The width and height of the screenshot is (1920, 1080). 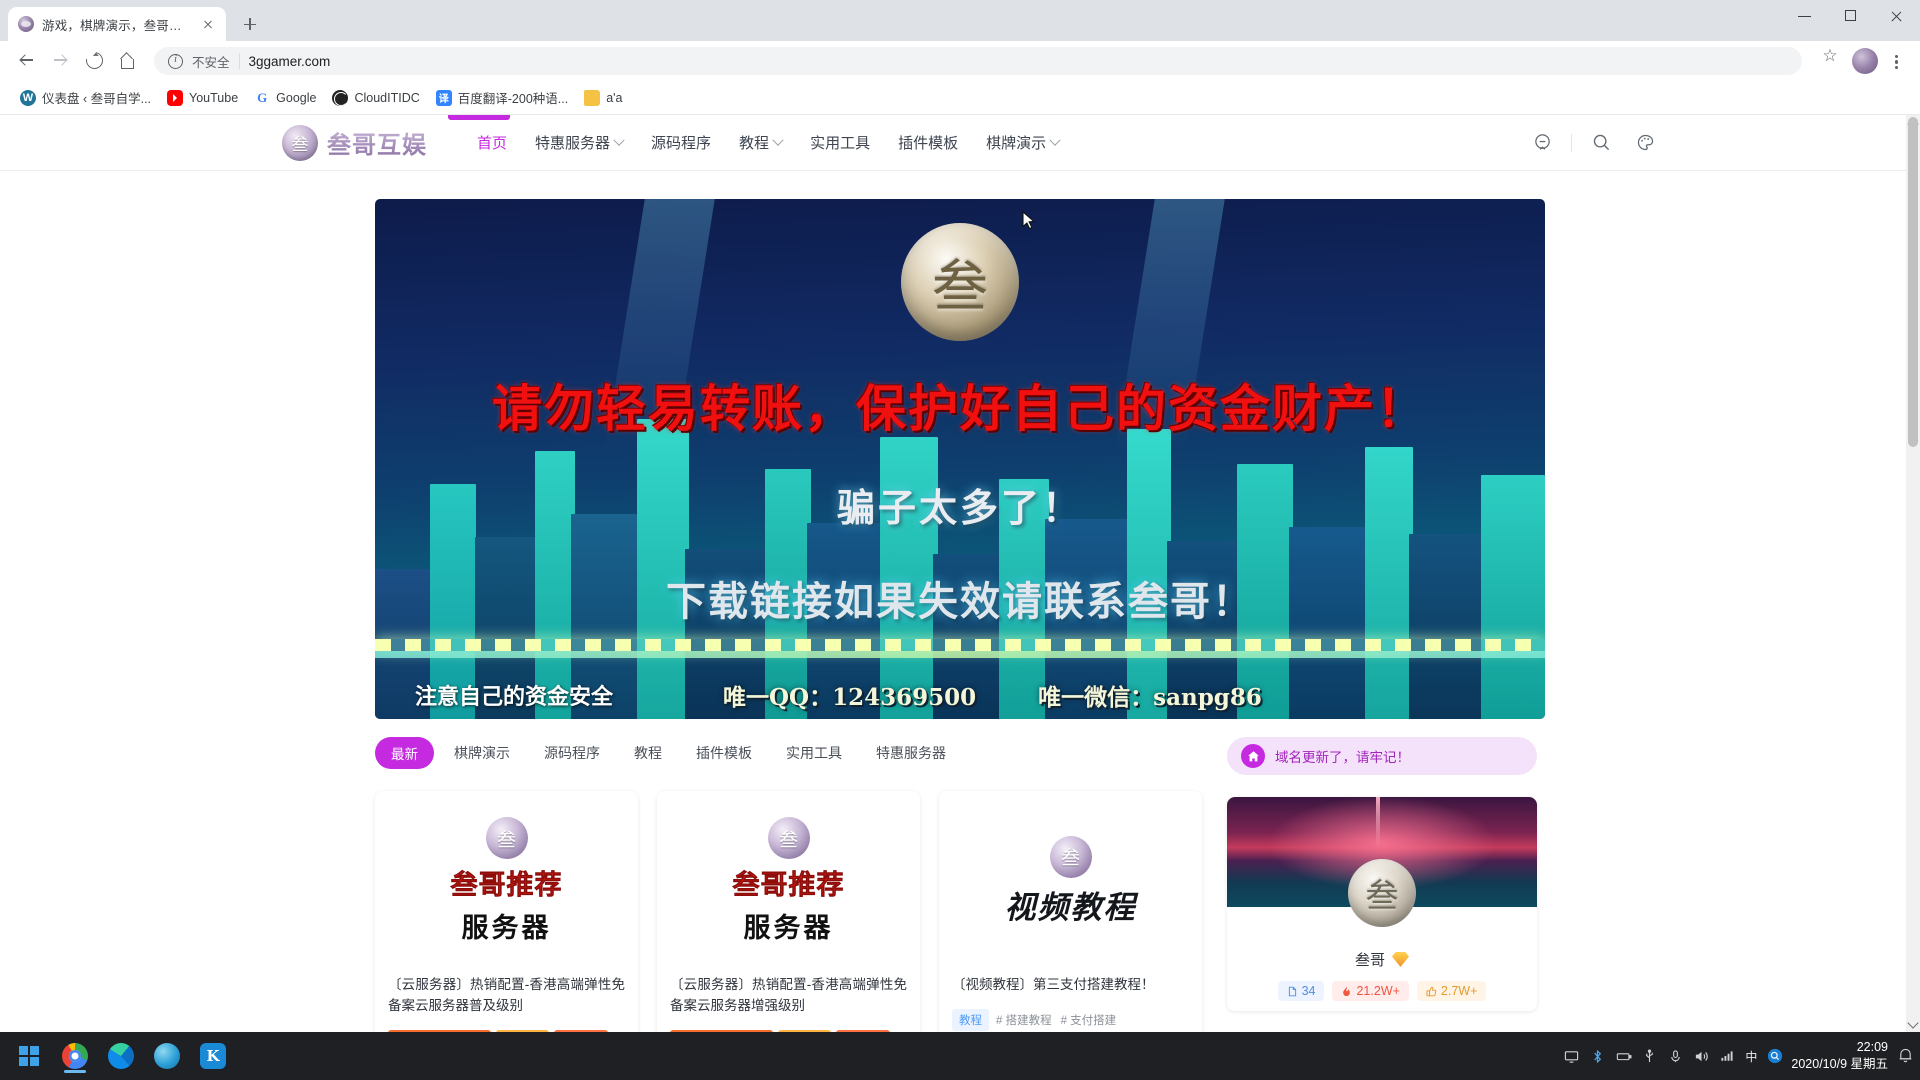 I want to click on filter-tab-chess-demo: 棋牌演示, so click(x=482, y=753).